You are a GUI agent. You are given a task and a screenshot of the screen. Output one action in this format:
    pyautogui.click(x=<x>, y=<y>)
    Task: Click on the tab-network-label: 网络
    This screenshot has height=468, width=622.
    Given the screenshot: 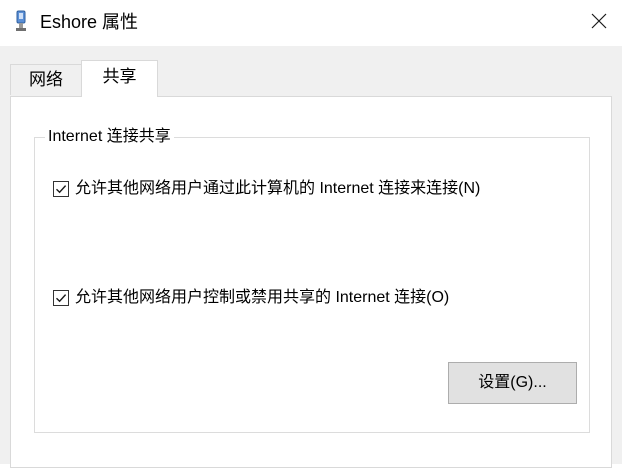 What is the action you would take?
    pyautogui.click(x=46, y=79)
    